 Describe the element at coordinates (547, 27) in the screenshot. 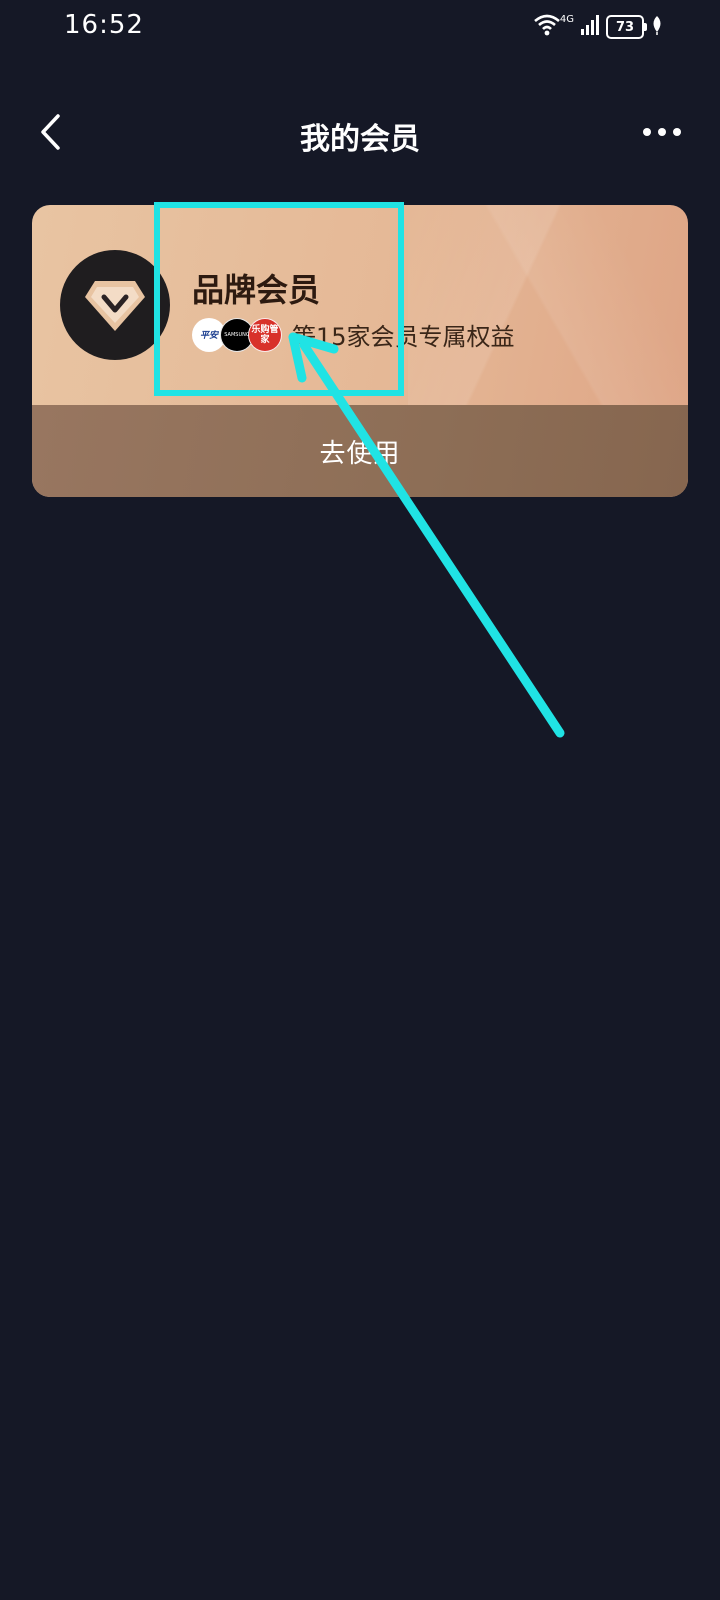

I see `wifi-icon` at that location.